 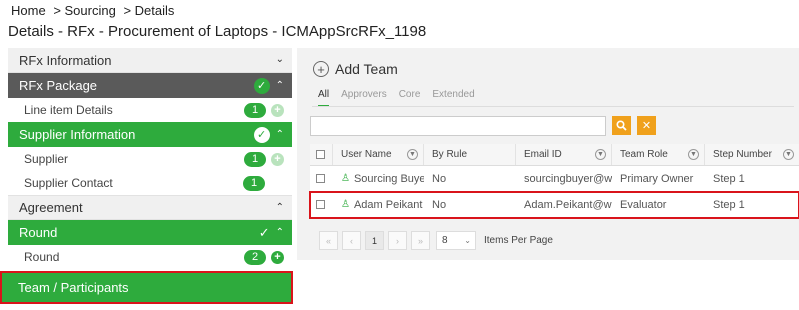 What do you see at coordinates (543, 154) in the screenshot?
I see `column-label: Email ID` at bounding box center [543, 154].